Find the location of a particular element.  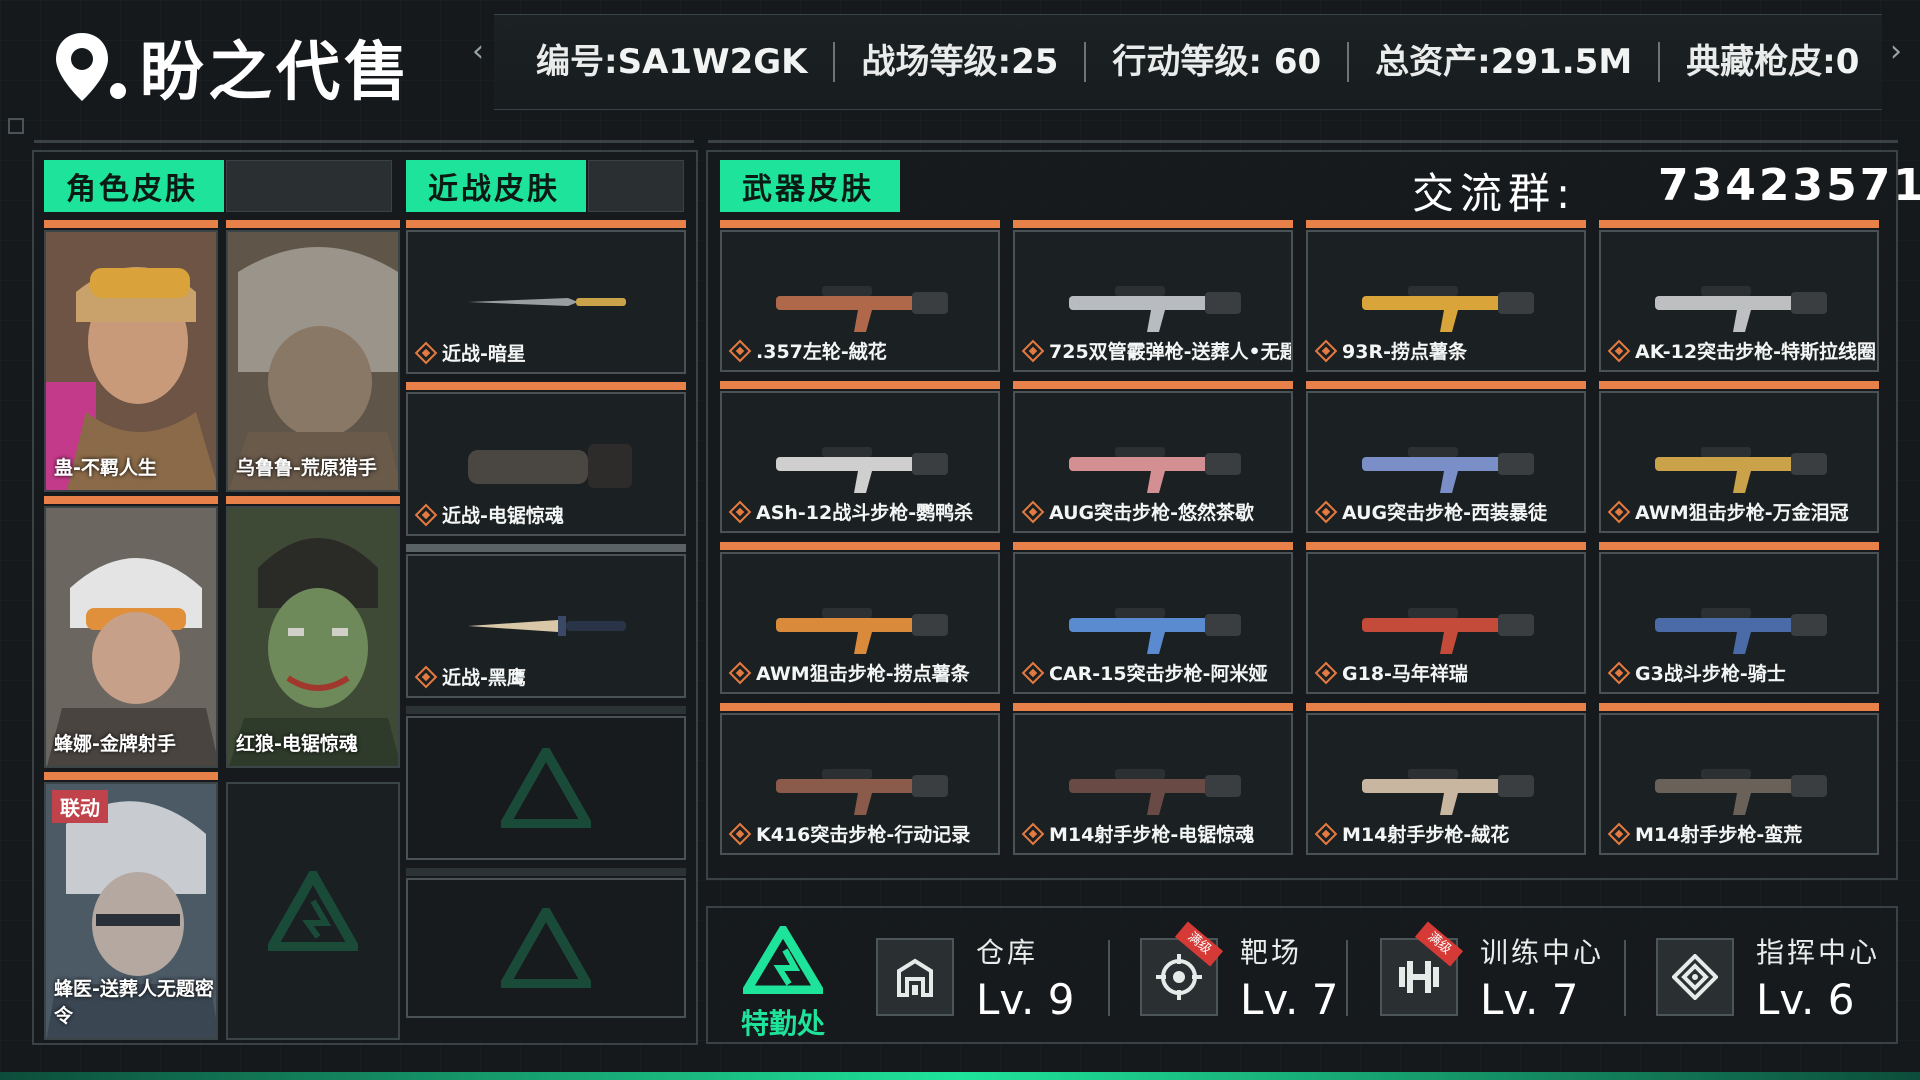

tab-weapon-skins: 武器皮肤 is located at coordinates (810, 186).